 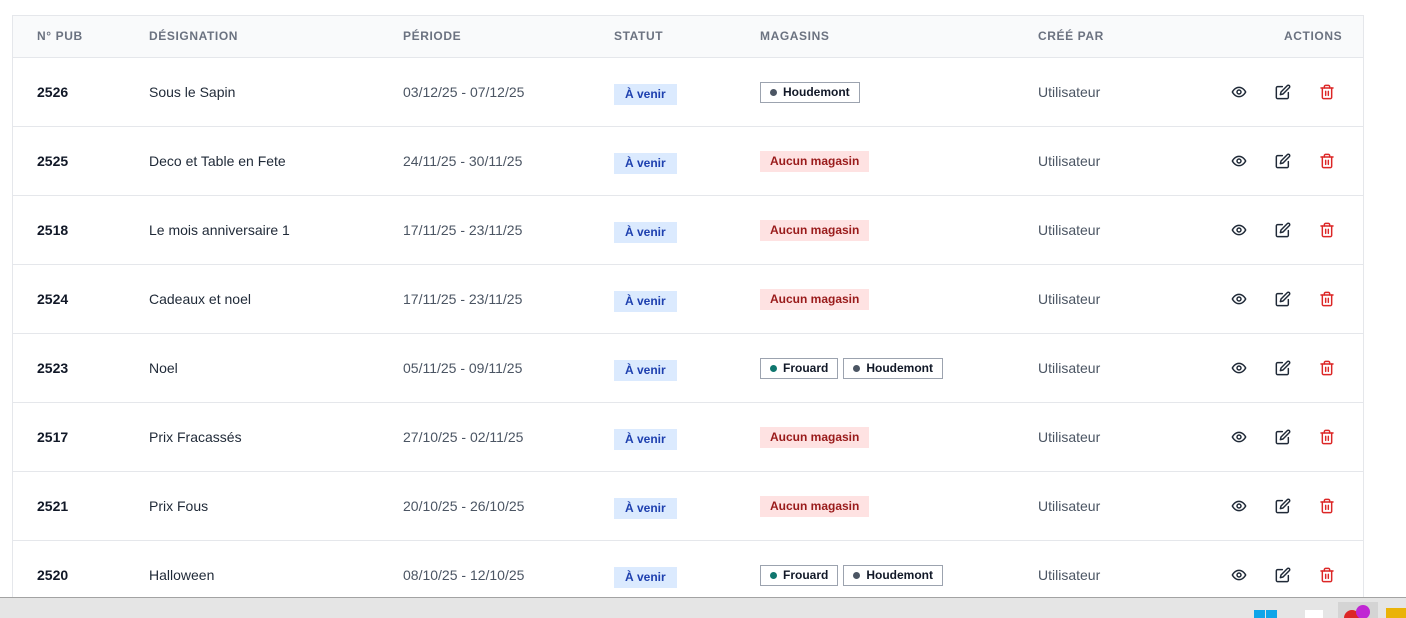 I want to click on page-margin, so click(x=1385, y=298).